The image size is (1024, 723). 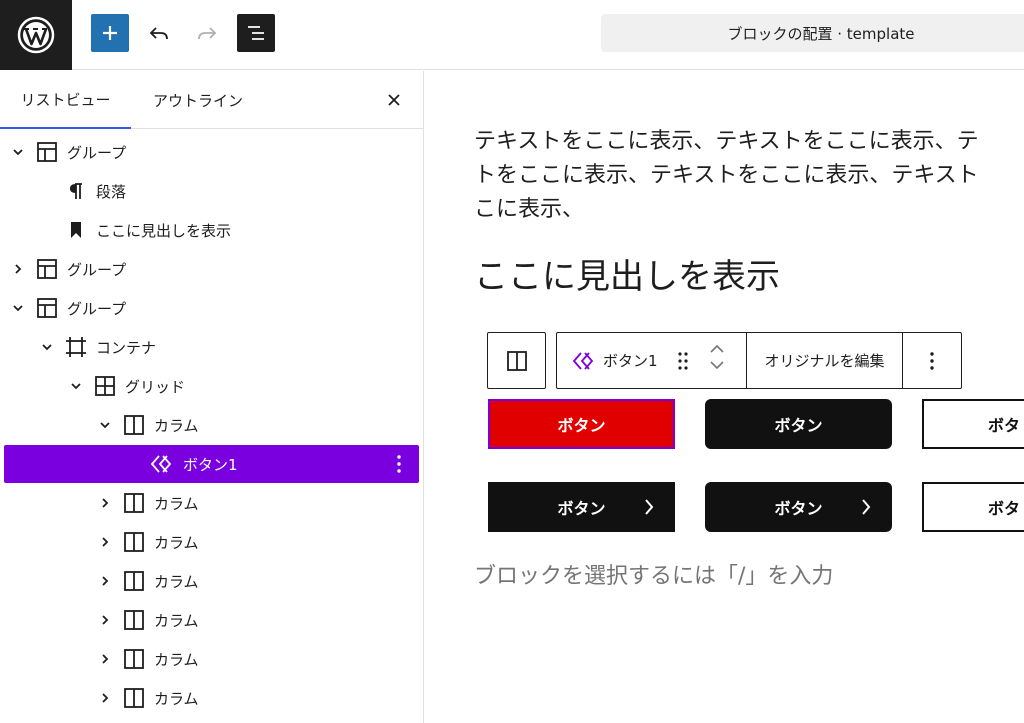 I want to click on tree-item-button-selected: ボタン1, so click(x=211, y=464).